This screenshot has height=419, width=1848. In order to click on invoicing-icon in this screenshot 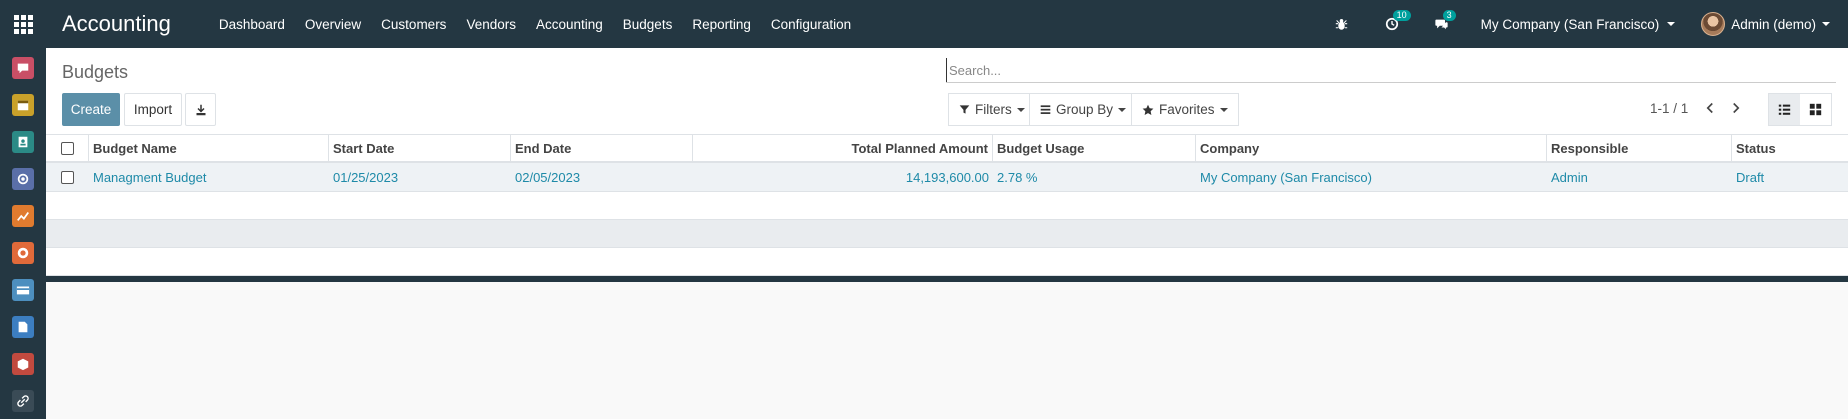, I will do `click(23, 290)`.